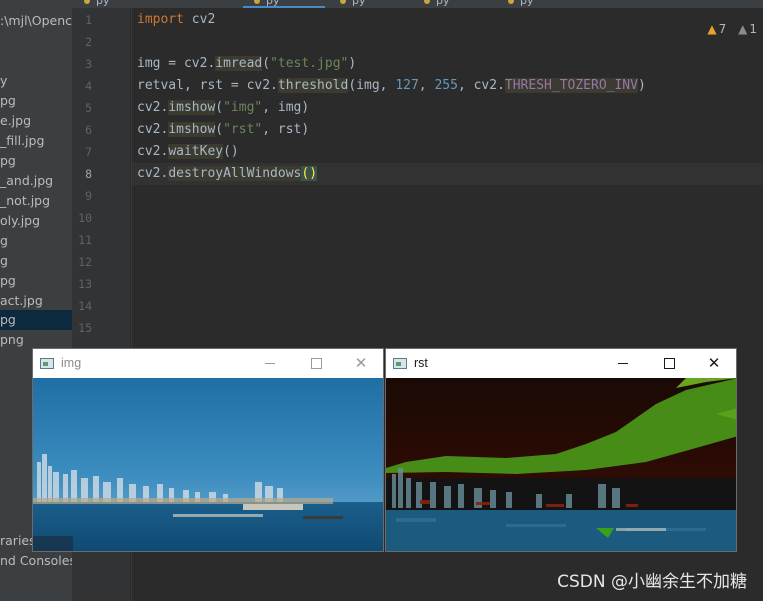 The height and width of the screenshot is (601, 763). I want to click on line-number: 12, so click(85, 262).